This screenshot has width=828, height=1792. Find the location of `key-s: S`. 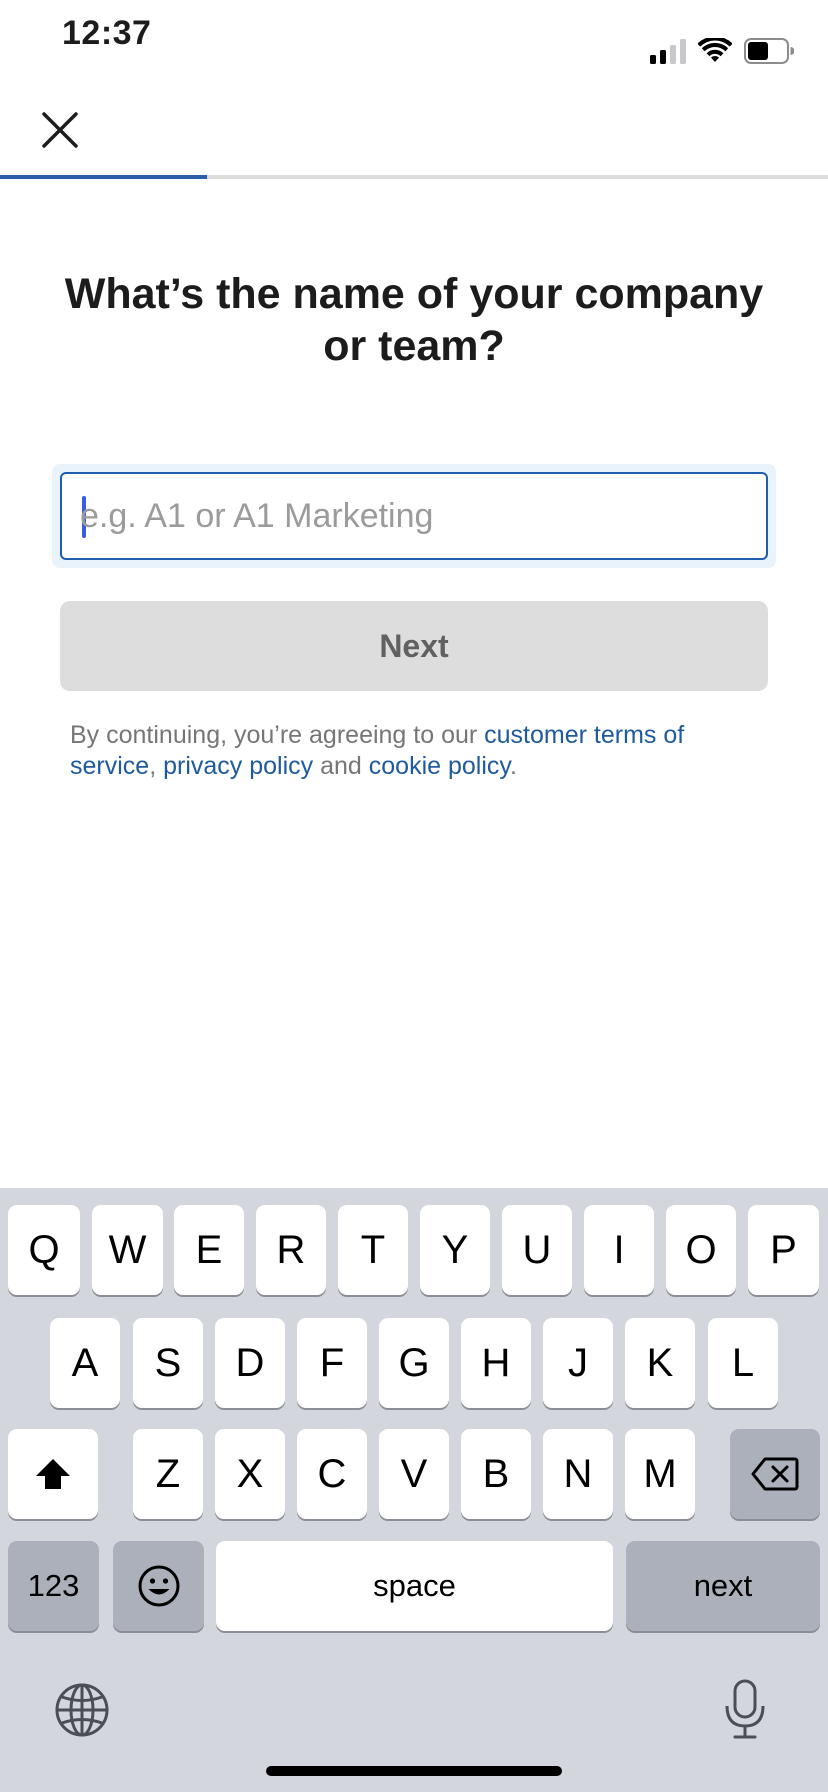

key-s: S is located at coordinates (168, 1363).